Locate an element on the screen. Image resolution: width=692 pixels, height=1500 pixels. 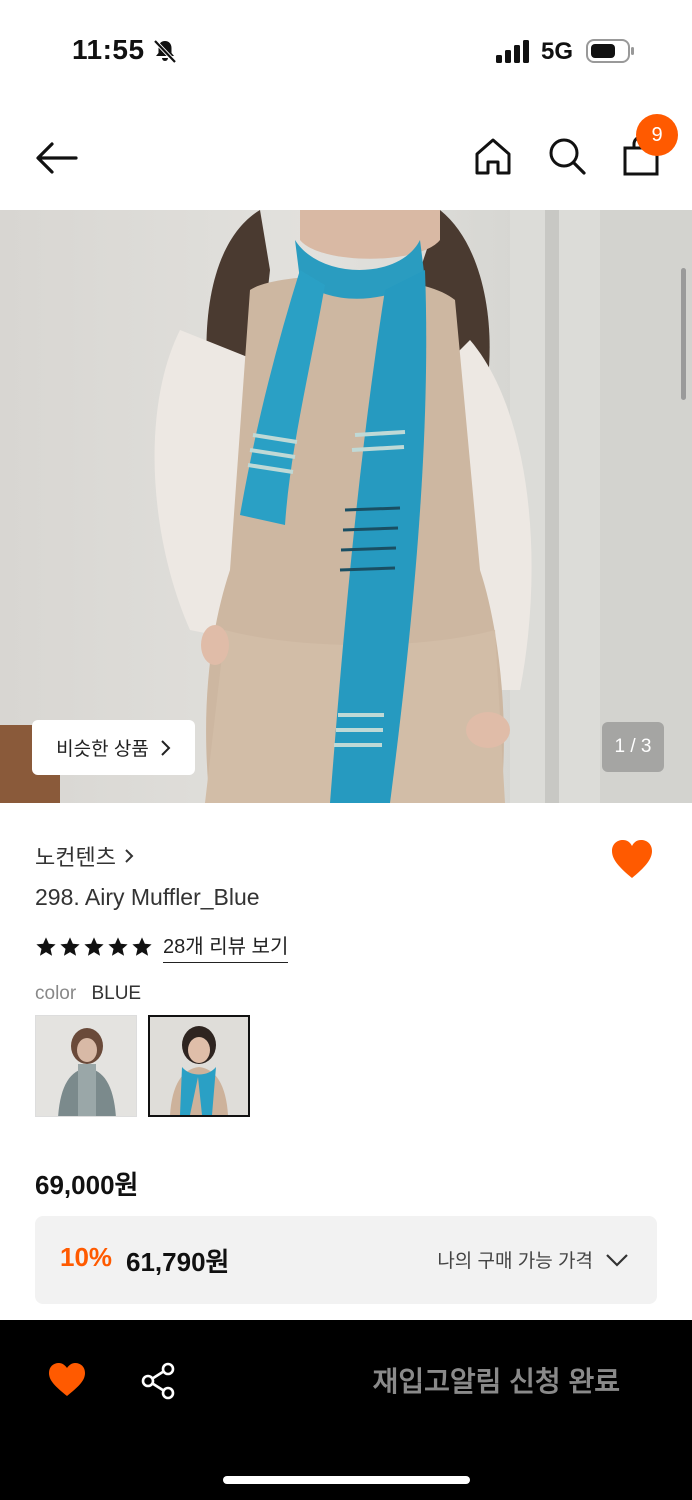
color-row: color BLUE is located at coordinates (88, 994).